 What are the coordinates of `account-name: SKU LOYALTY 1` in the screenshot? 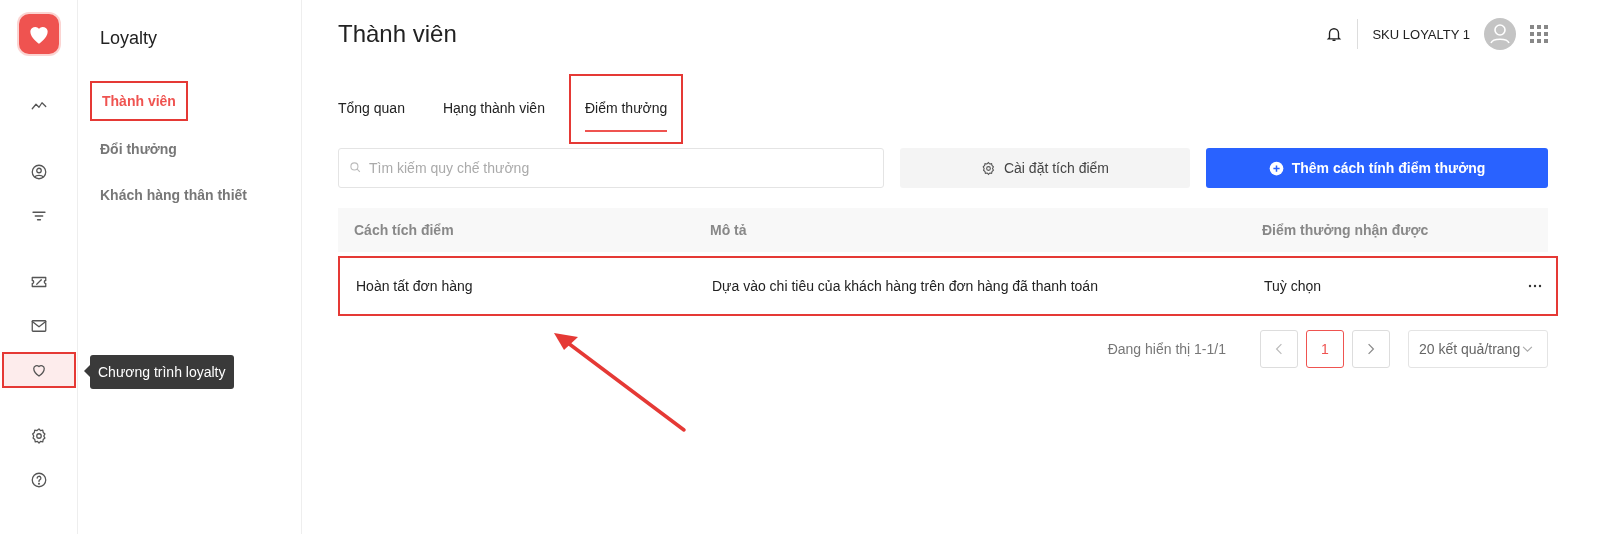 It's located at (1421, 34).